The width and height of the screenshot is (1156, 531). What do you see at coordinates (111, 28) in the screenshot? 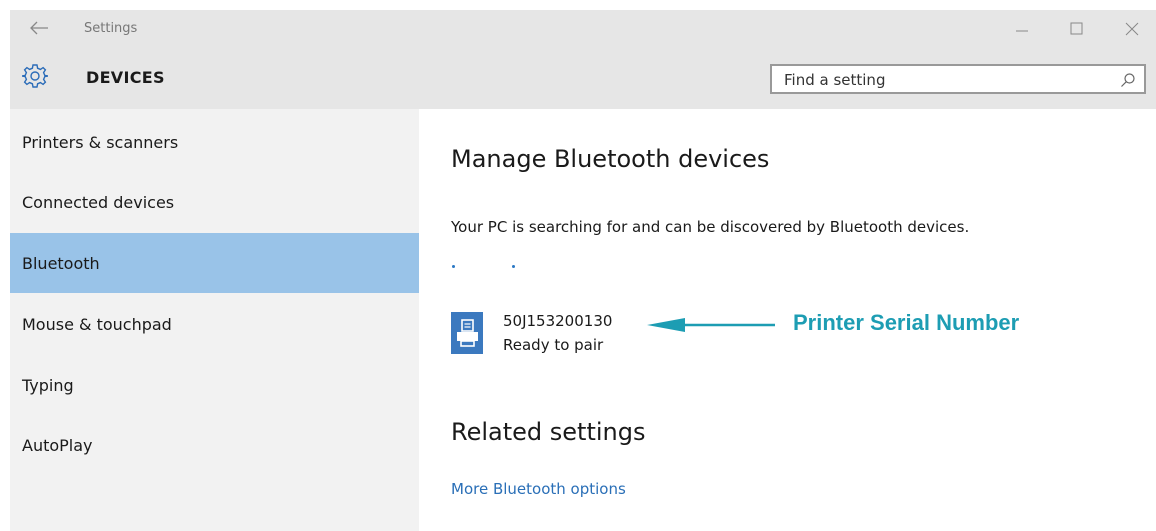
I see `window-title: Settings` at bounding box center [111, 28].